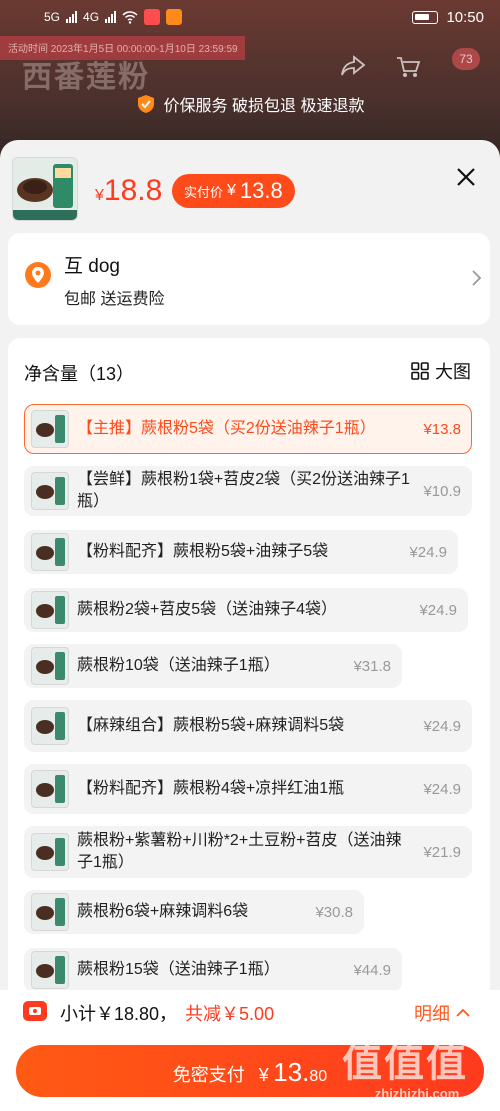 Image resolution: width=500 pixels, height=1111 pixels. What do you see at coordinates (420, 371) in the screenshot?
I see `grid-icon` at bounding box center [420, 371].